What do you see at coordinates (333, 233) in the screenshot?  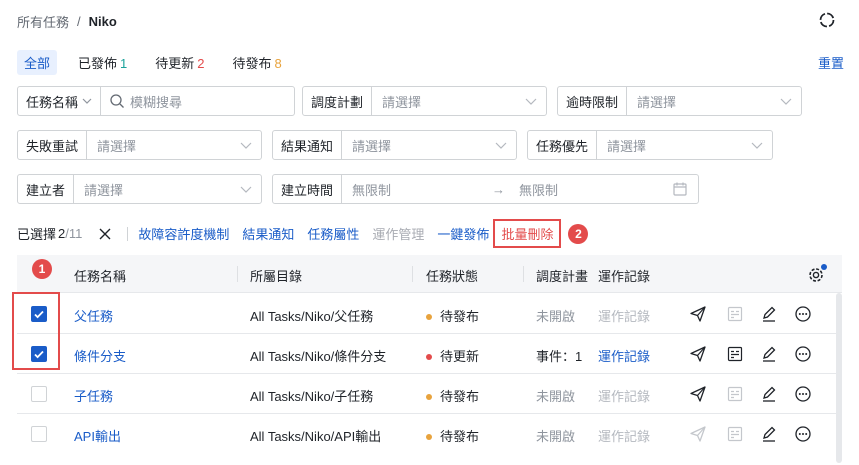 I see `task-properties-button: 任務屬性` at bounding box center [333, 233].